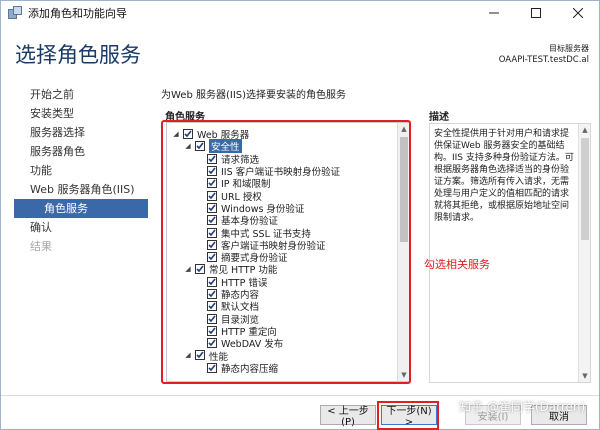 The image size is (600, 430). I want to click on nav-item-0: 开始之前, so click(76, 94).